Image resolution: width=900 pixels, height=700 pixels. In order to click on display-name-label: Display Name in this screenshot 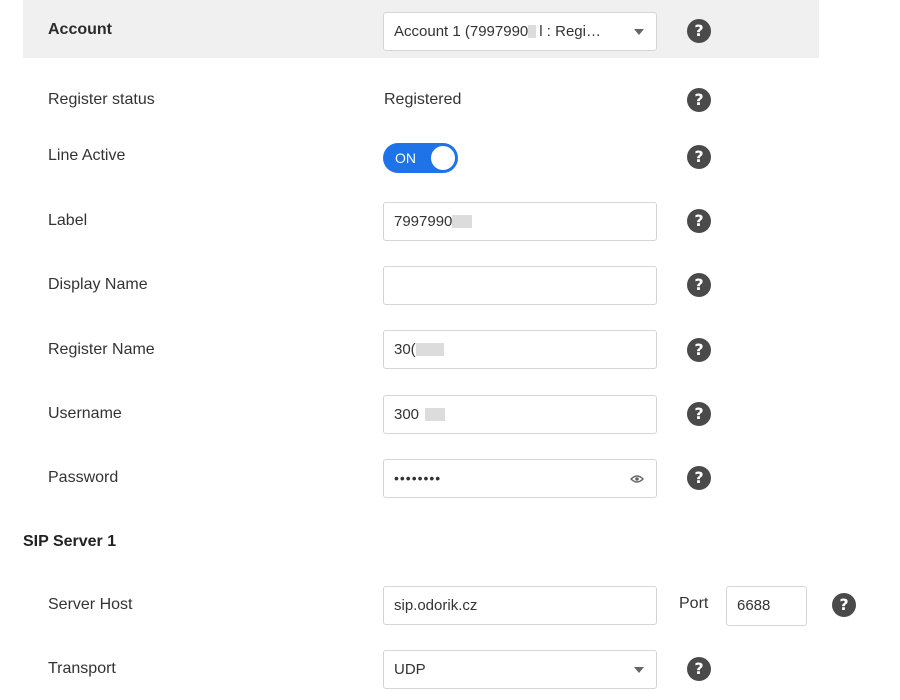, I will do `click(98, 284)`.